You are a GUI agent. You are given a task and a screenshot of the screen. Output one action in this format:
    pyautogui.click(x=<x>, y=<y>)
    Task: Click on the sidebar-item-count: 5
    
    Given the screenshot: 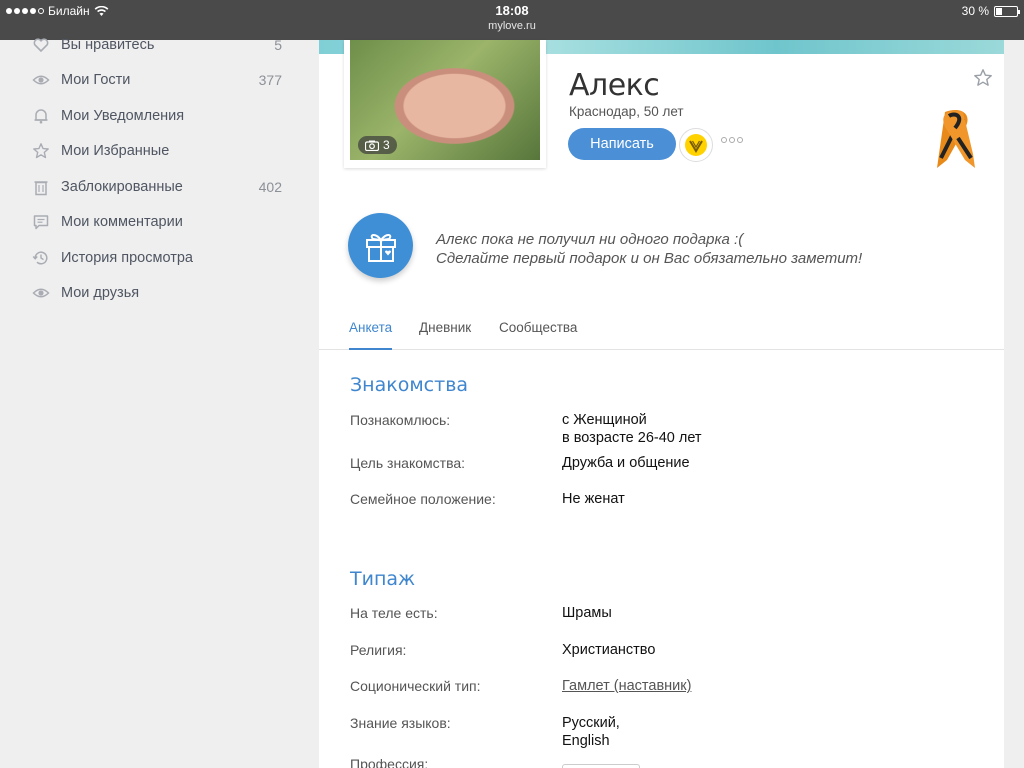 What is the action you would take?
    pyautogui.click(x=278, y=45)
    